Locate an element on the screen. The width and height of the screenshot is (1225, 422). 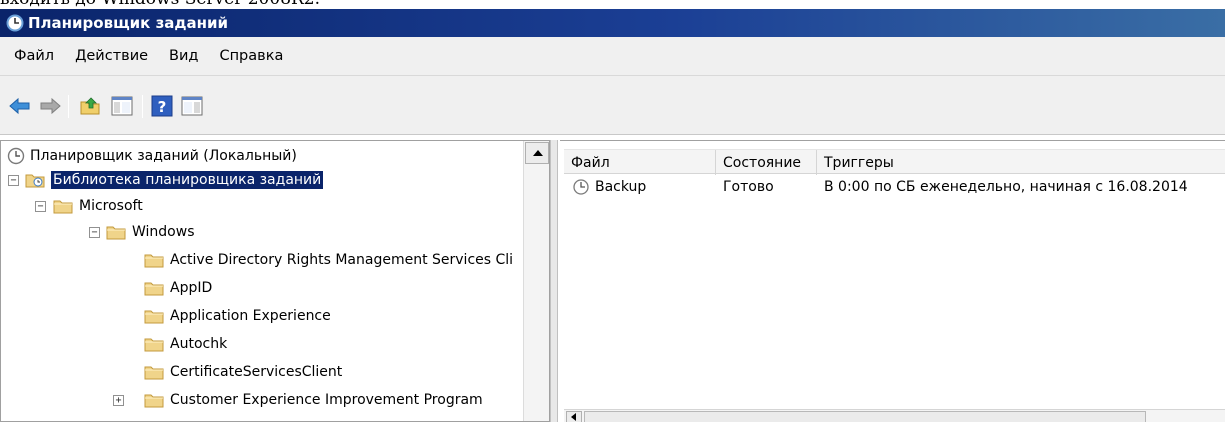
tree-item-appid: AppID is located at coordinates (178, 288).